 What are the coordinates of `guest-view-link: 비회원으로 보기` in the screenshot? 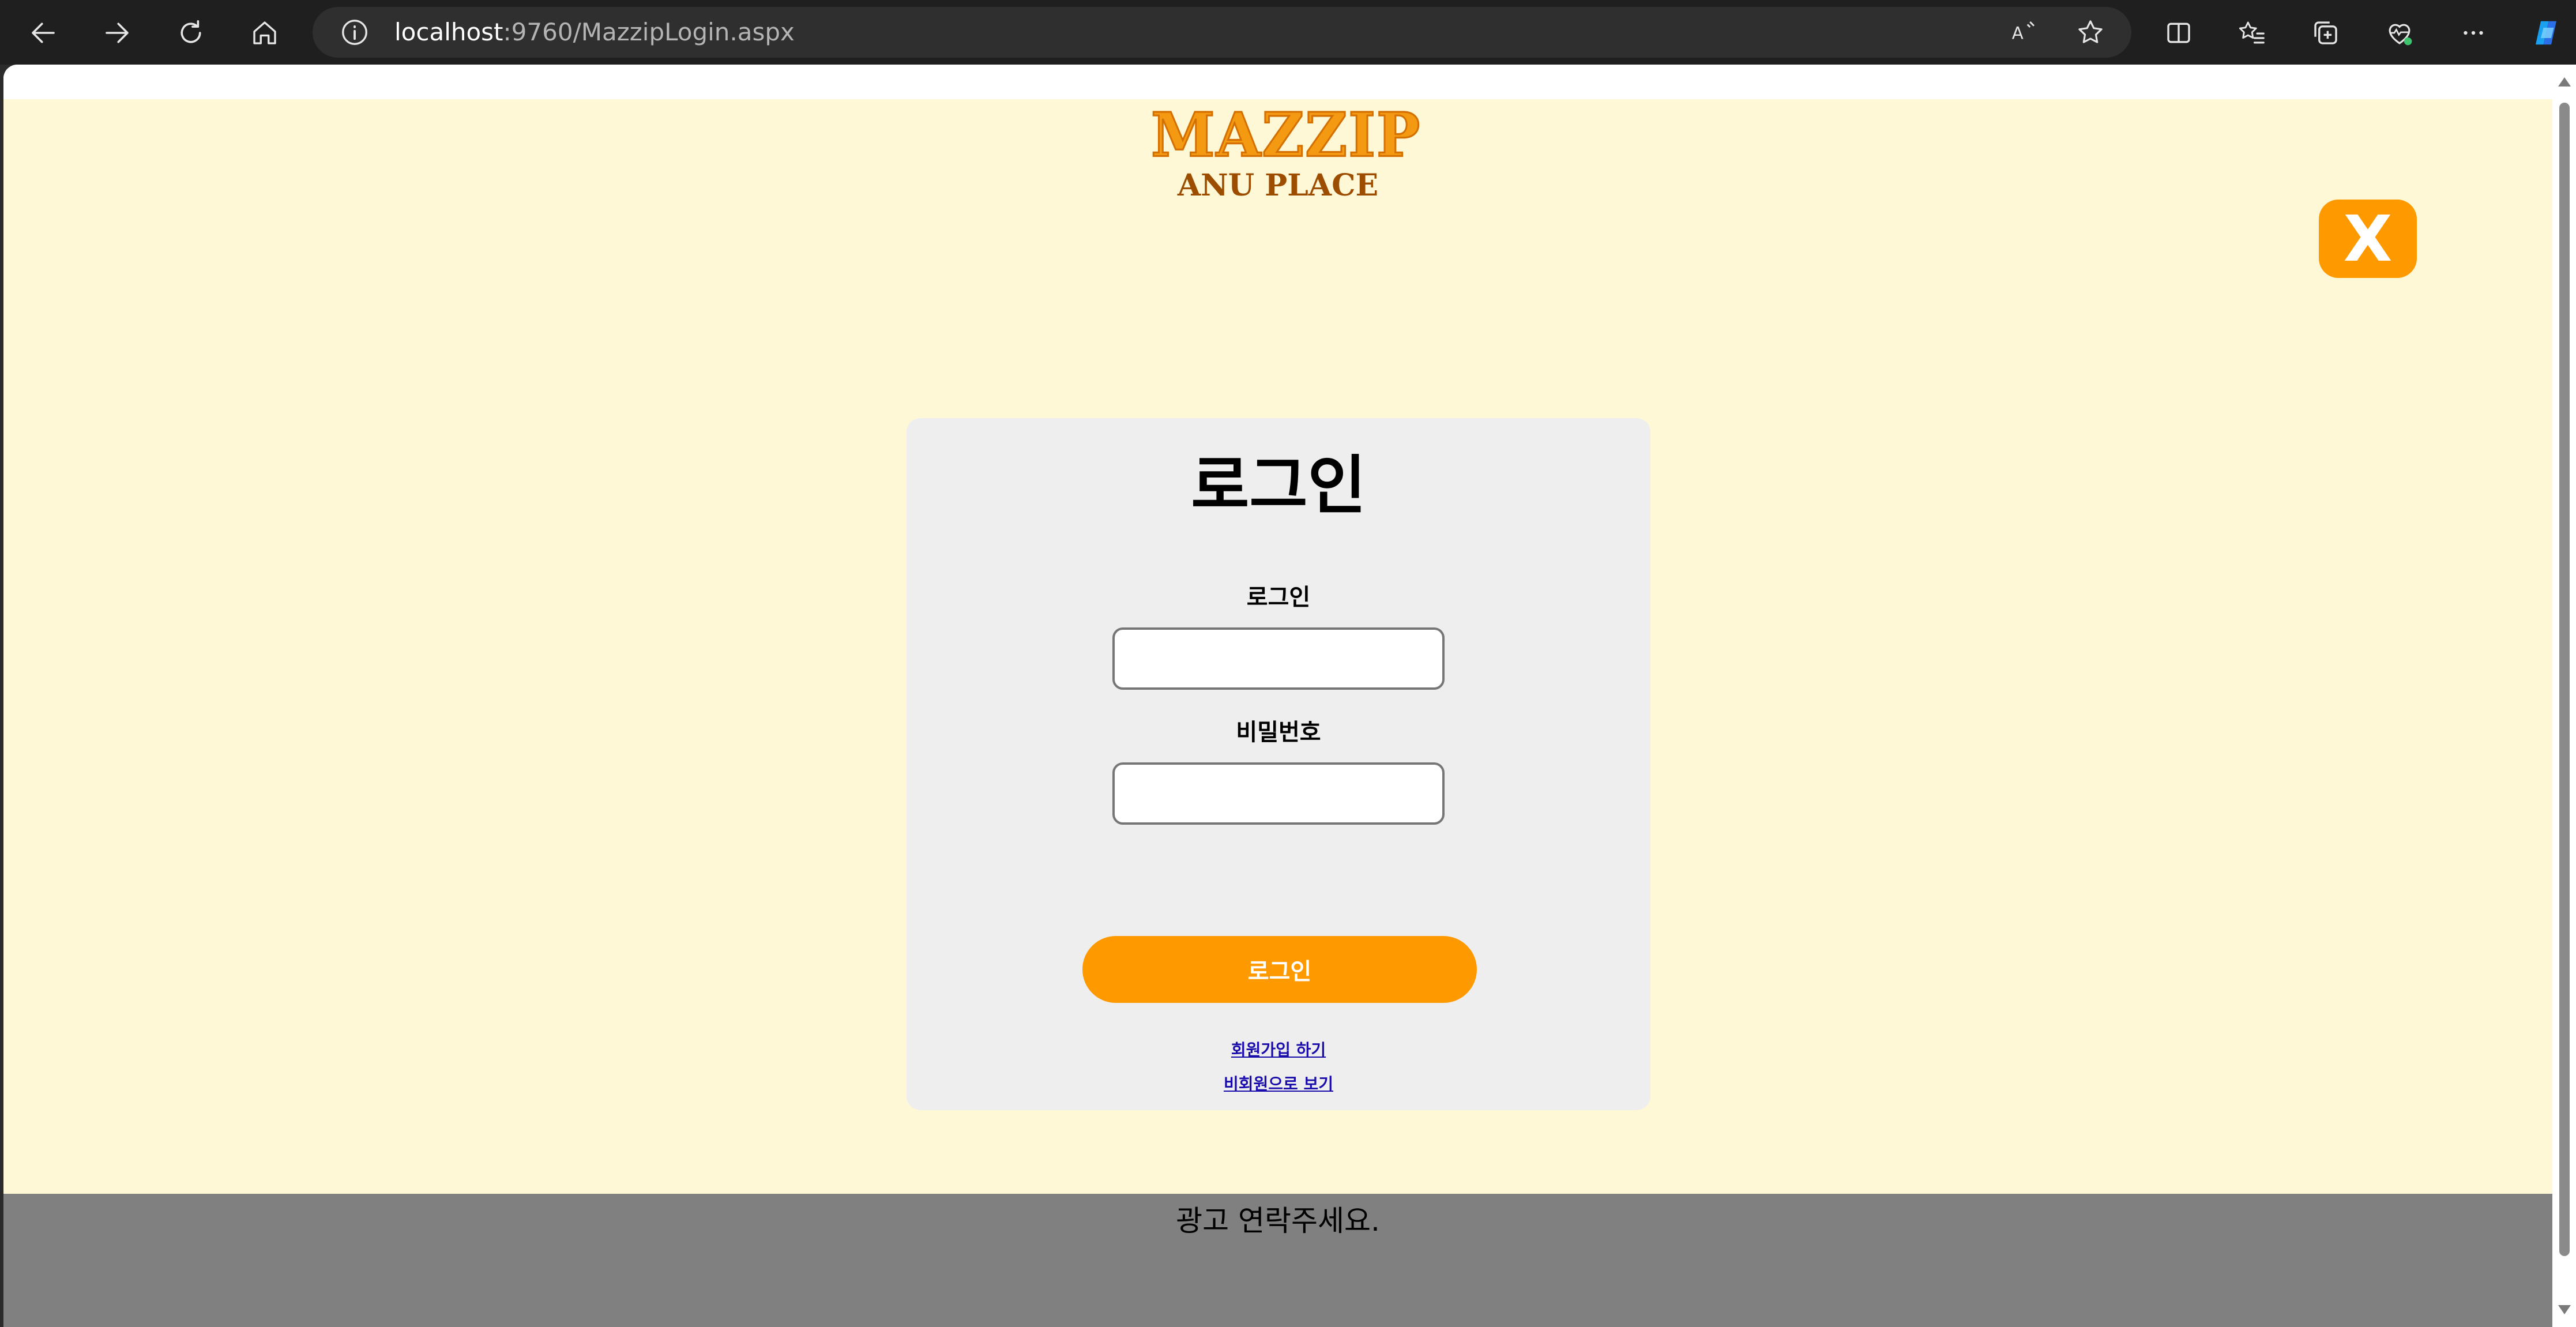 It's located at (1278, 1084).